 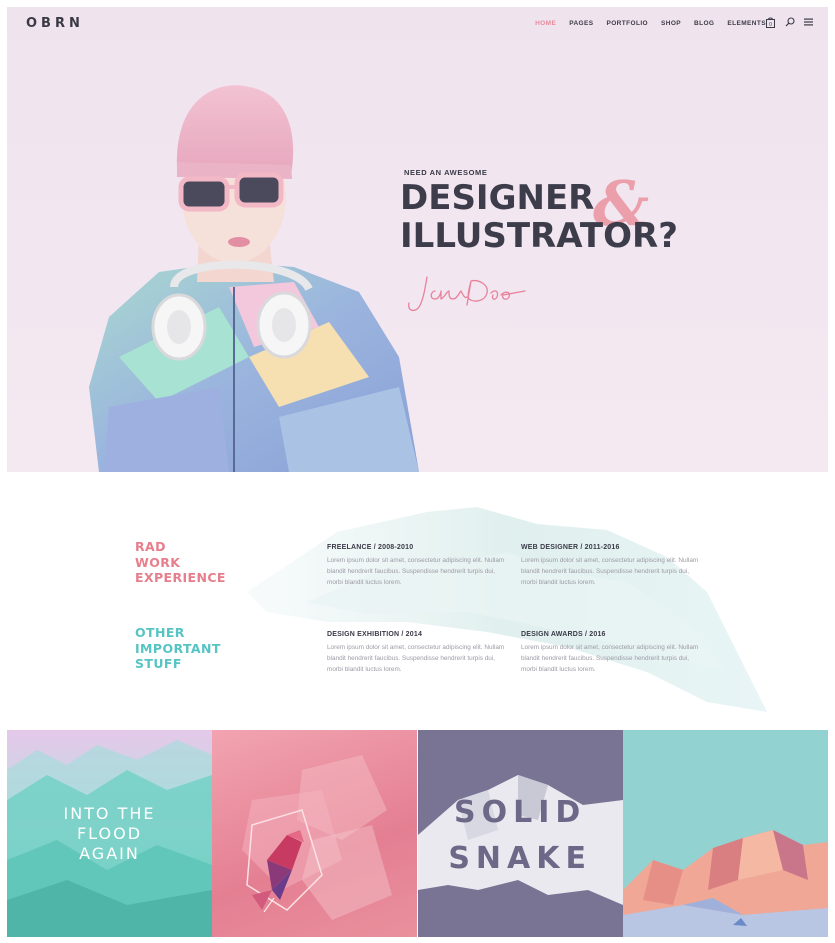 What do you see at coordinates (467, 294) in the screenshot?
I see `hero-signature` at bounding box center [467, 294].